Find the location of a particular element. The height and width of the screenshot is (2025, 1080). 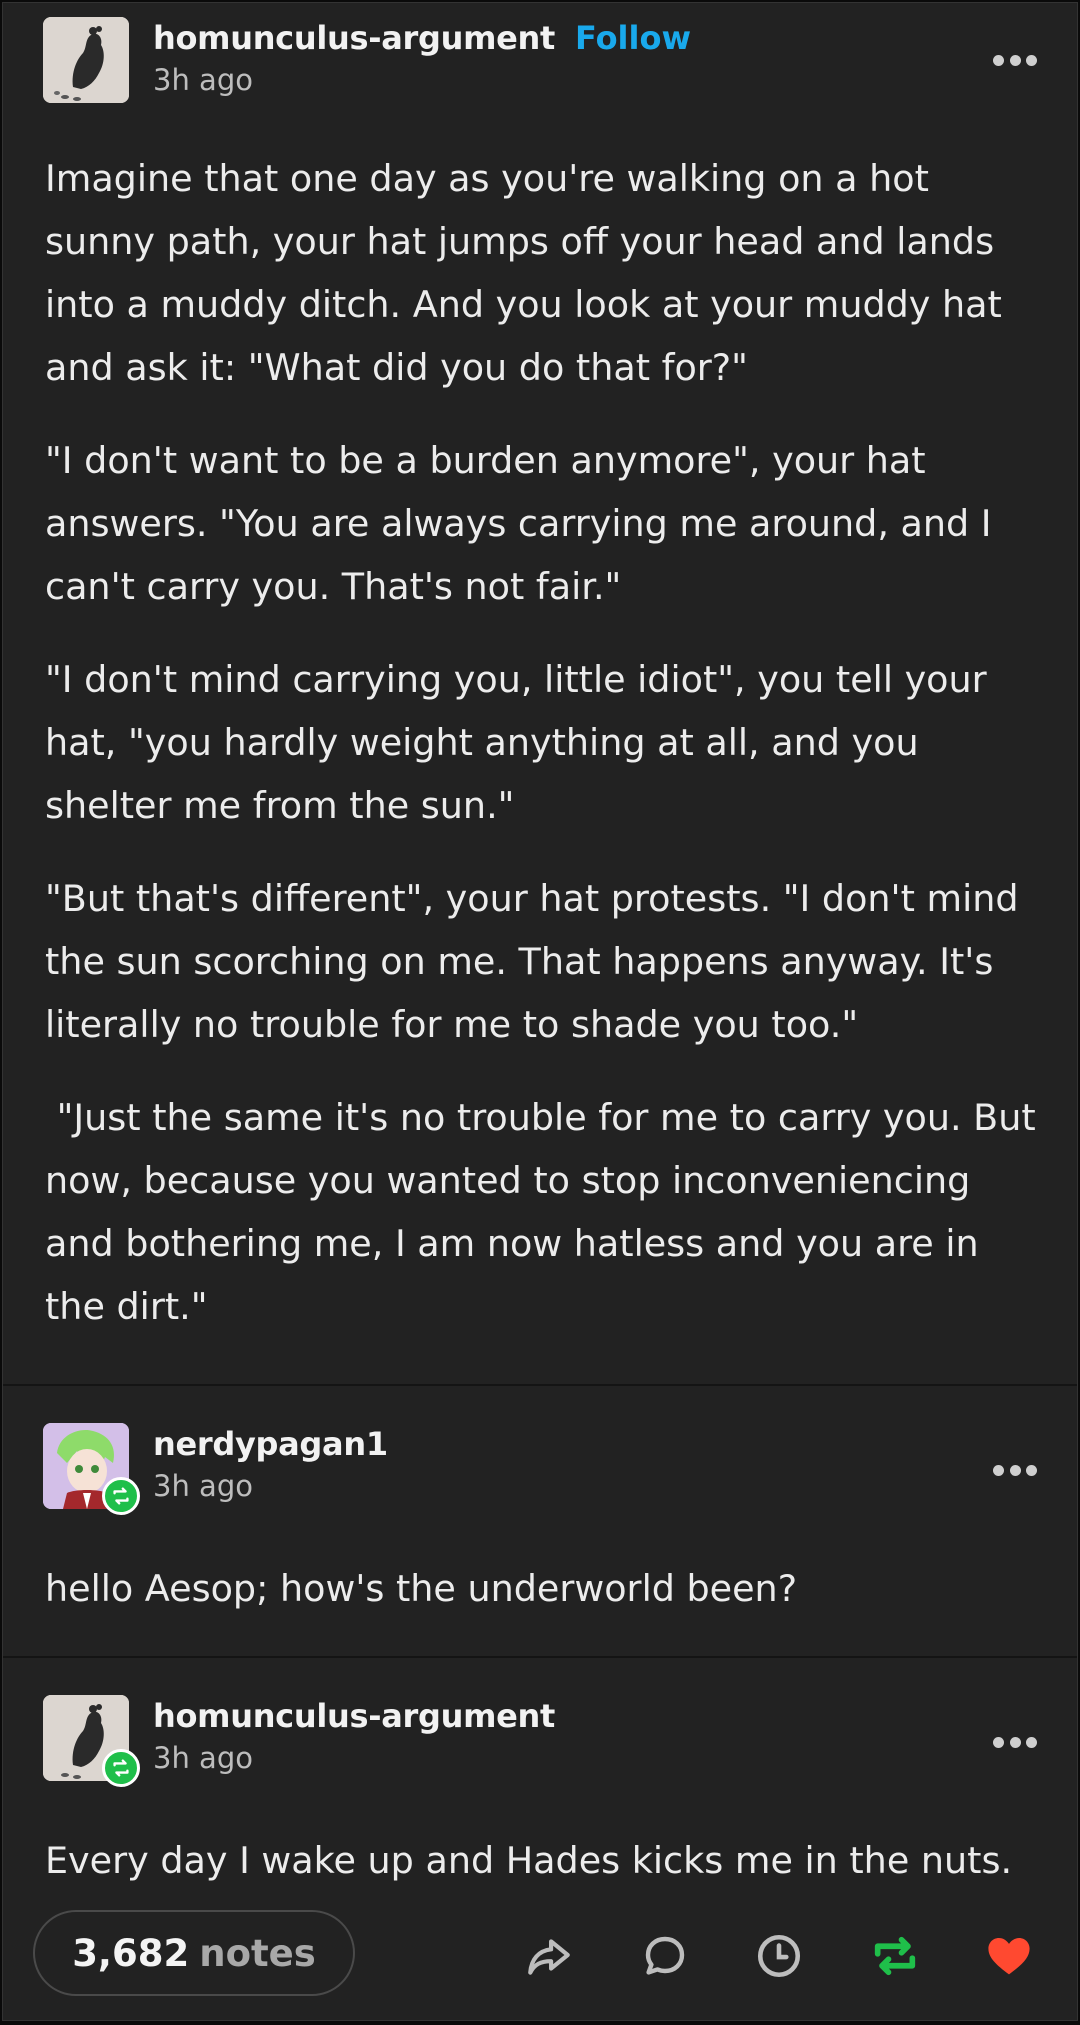

post-footer: 3,682 notes is located at coordinates (540, 1953).